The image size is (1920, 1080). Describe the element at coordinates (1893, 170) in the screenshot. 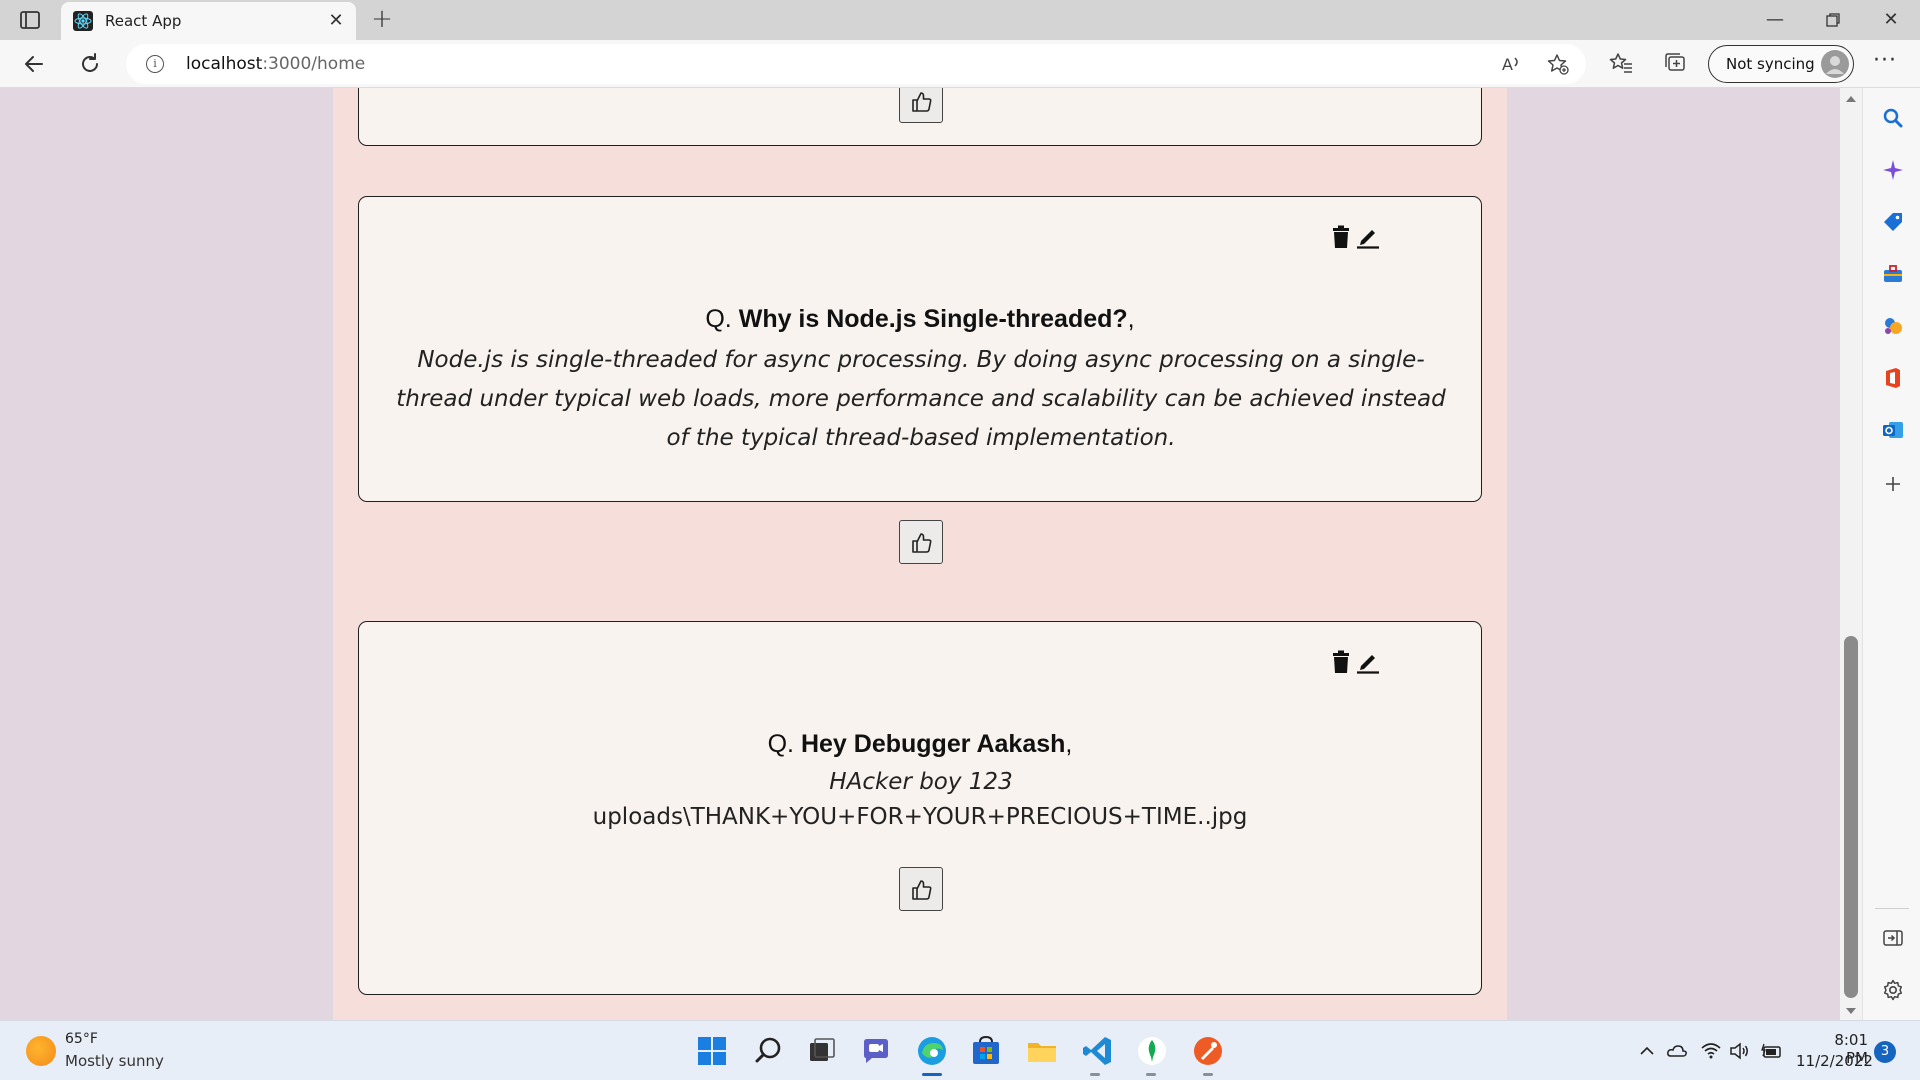

I see `copilot-sparkle-icon` at that location.